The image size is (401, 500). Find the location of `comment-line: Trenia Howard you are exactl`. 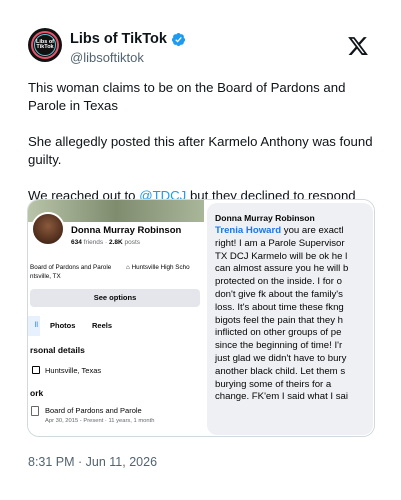

comment-line: Trenia Howard you are exactl is located at coordinates (294, 231).